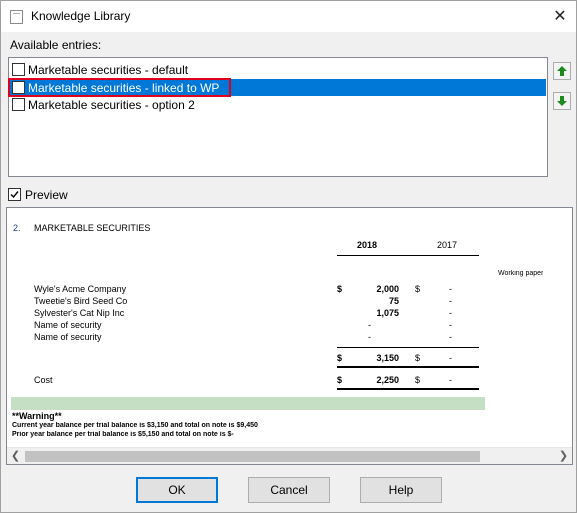 The height and width of the screenshot is (513, 577). Describe the element at coordinates (46, 195) in the screenshot. I see `preview-label: Preview` at that location.